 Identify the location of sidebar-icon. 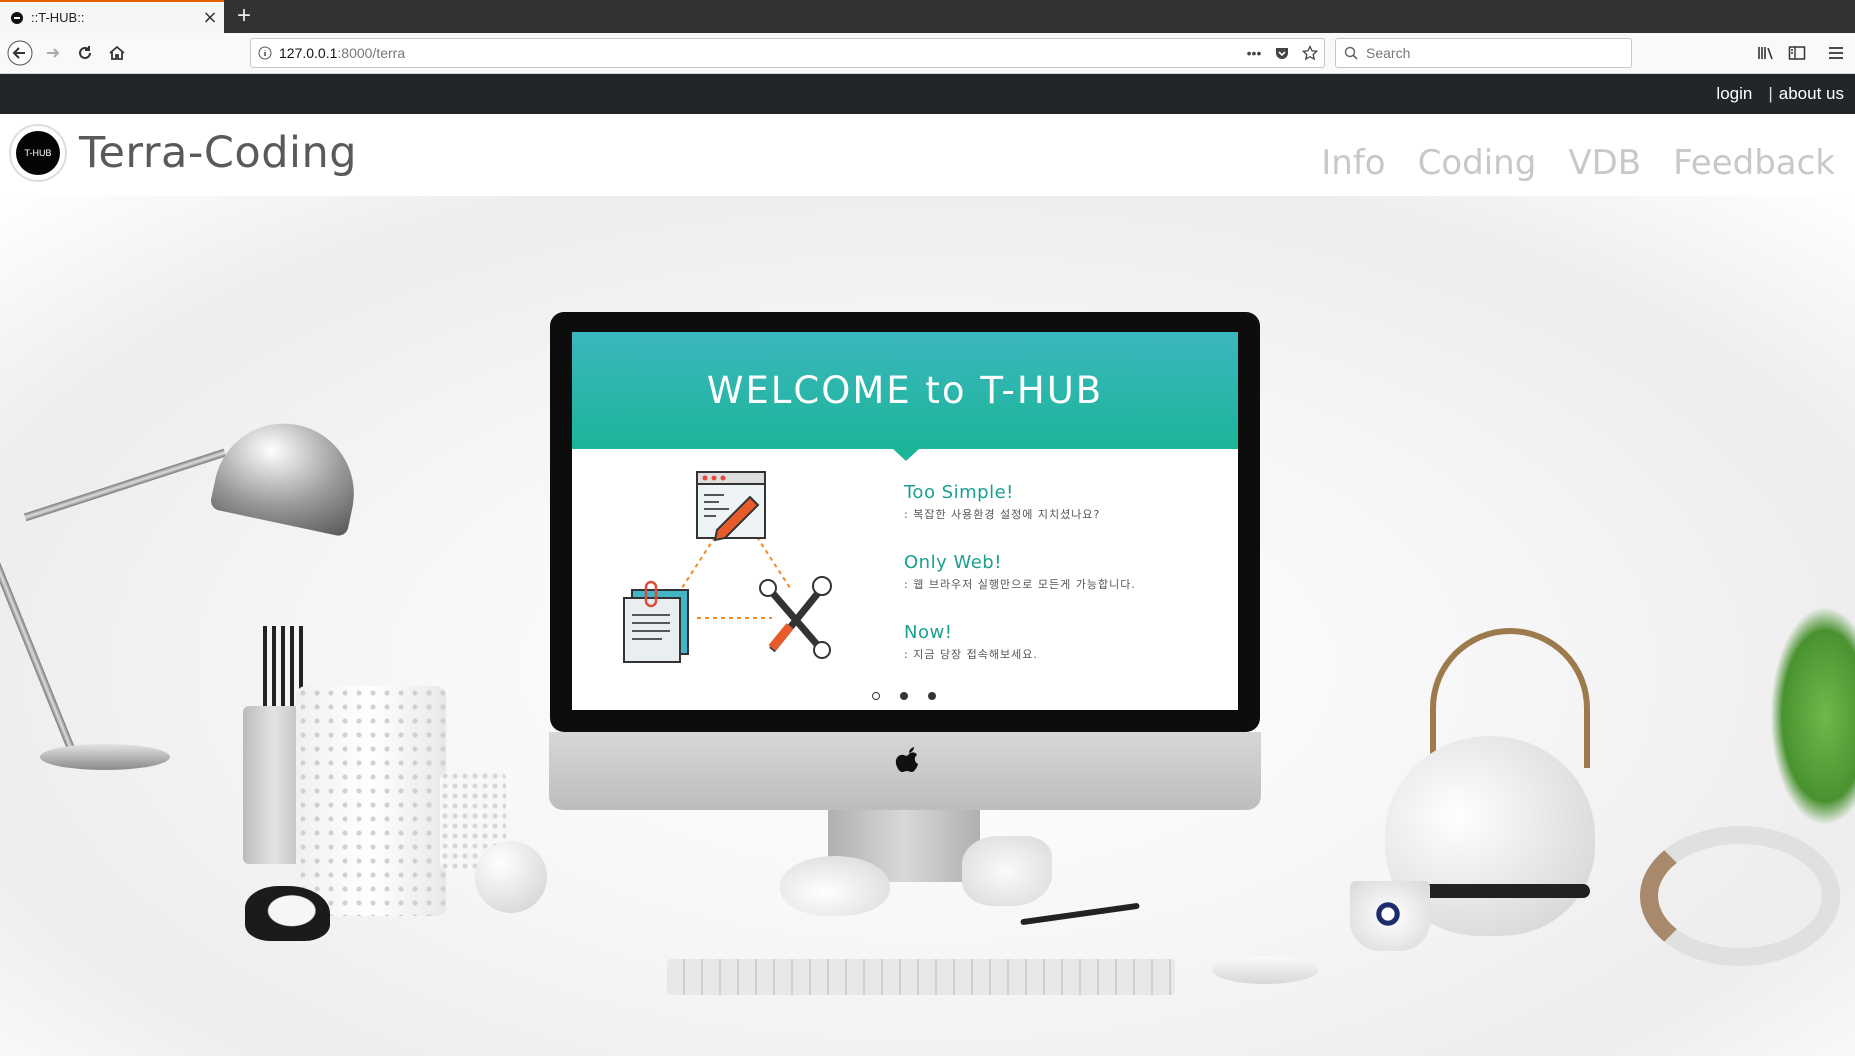
(1797, 53).